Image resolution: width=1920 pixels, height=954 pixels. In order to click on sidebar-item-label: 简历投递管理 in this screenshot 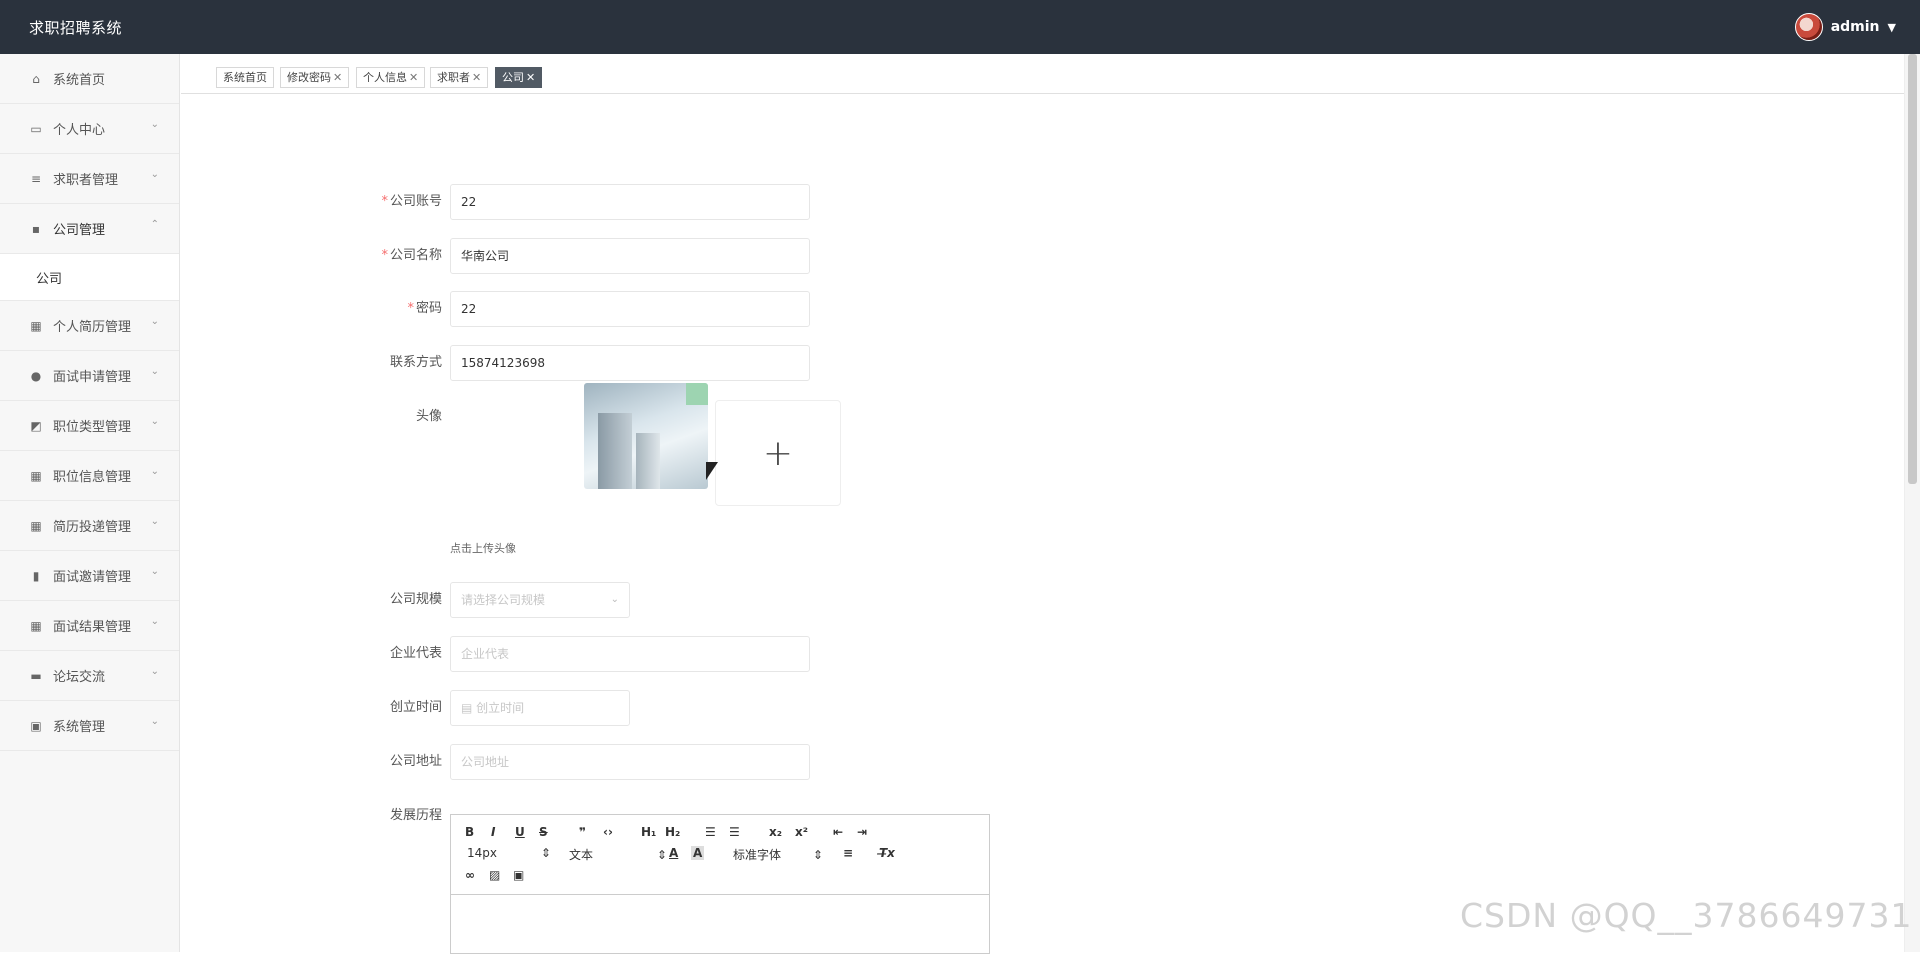, I will do `click(92, 527)`.